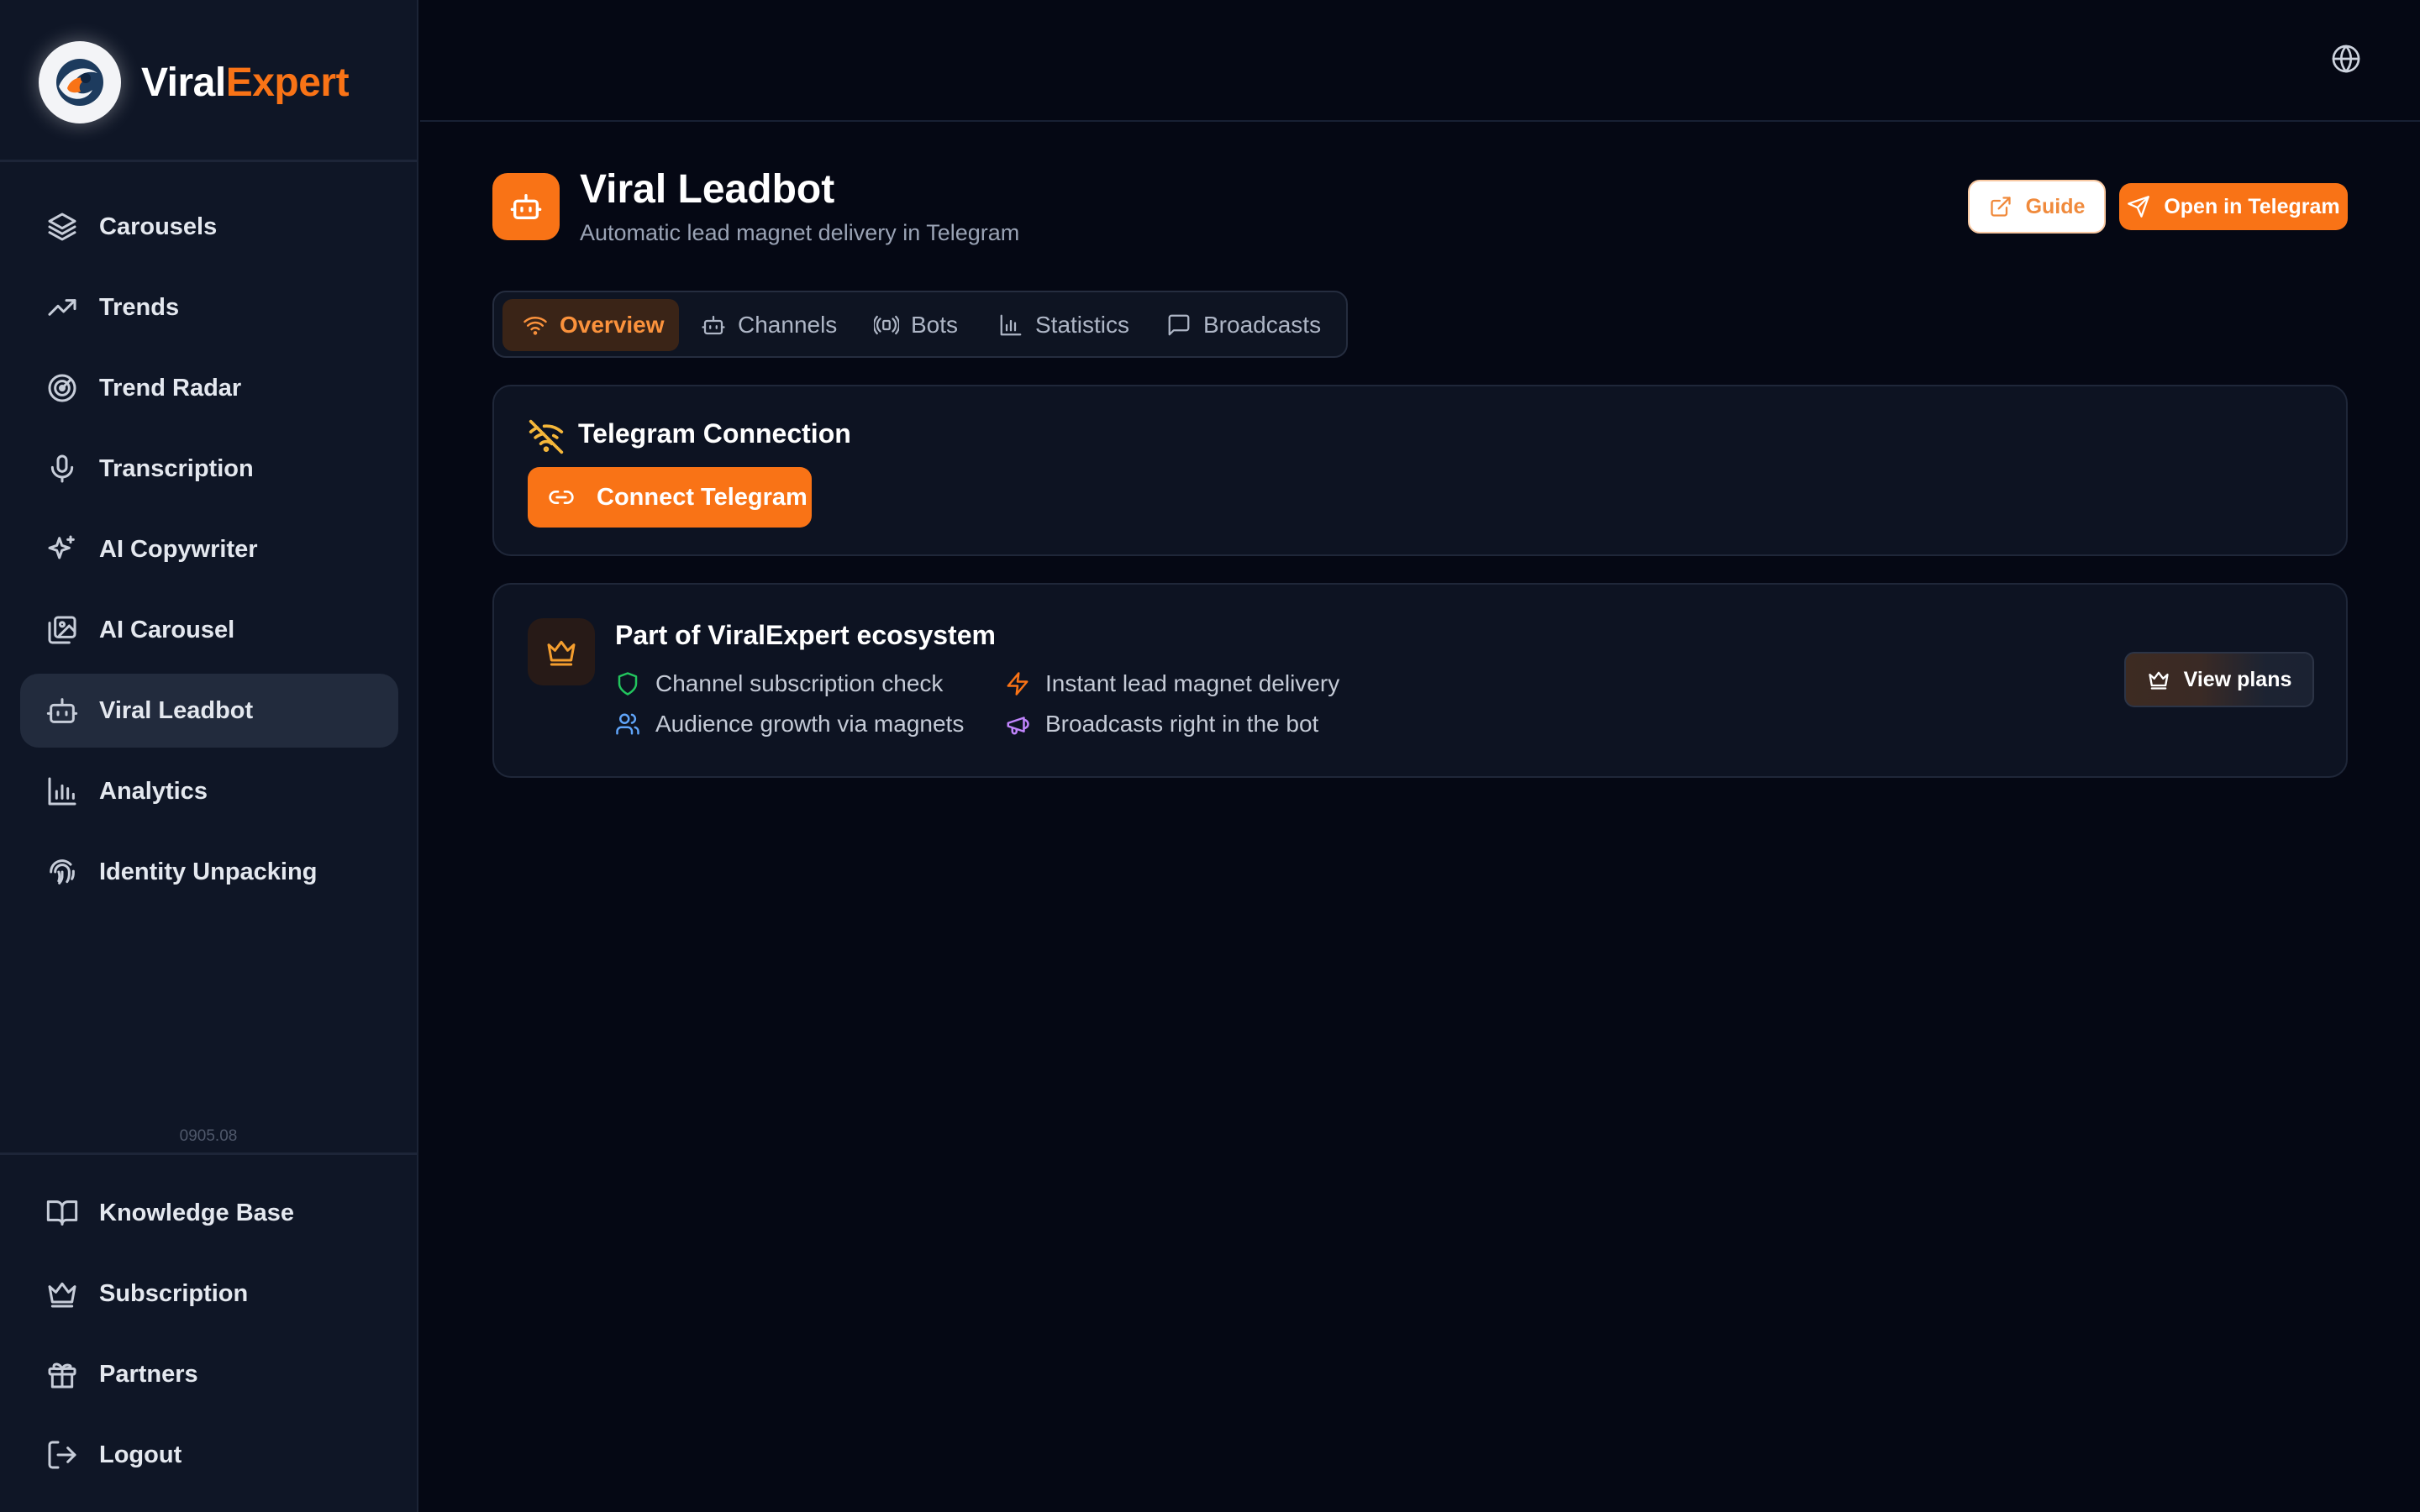  I want to click on brand-name-part1: Viral, so click(183, 82).